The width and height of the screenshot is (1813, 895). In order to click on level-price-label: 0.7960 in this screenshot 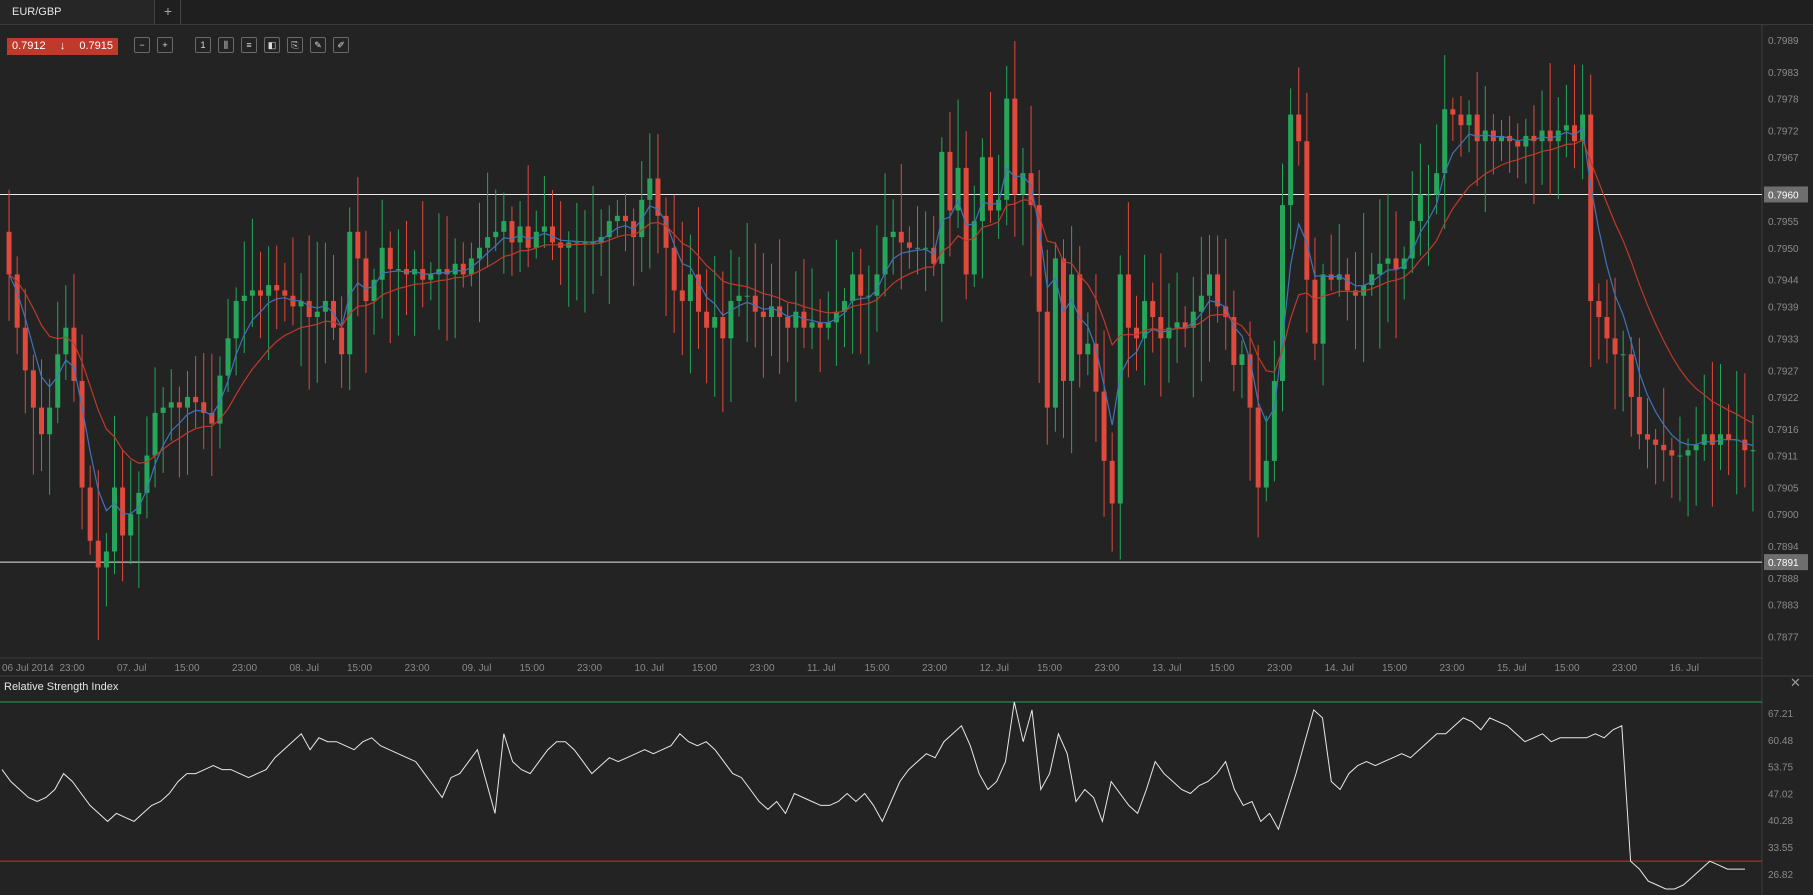, I will do `click(1783, 195)`.